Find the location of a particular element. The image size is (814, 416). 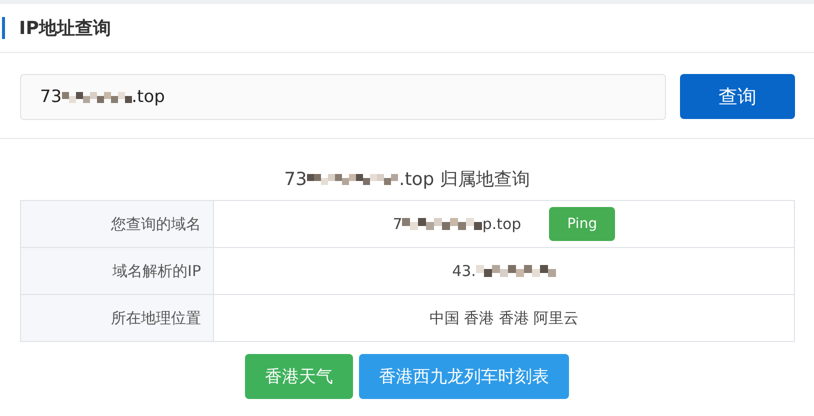

section-title: IP地址查询 is located at coordinates (65, 28).